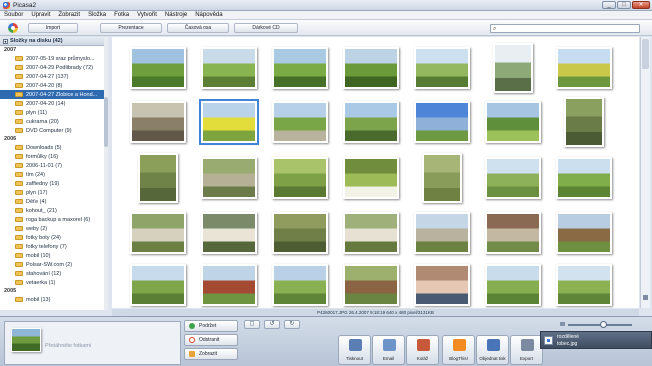 This screenshot has width=652, height=366. Describe the element at coordinates (69, 15) in the screenshot. I see `menu-zobrazit: Zobrazit` at that location.